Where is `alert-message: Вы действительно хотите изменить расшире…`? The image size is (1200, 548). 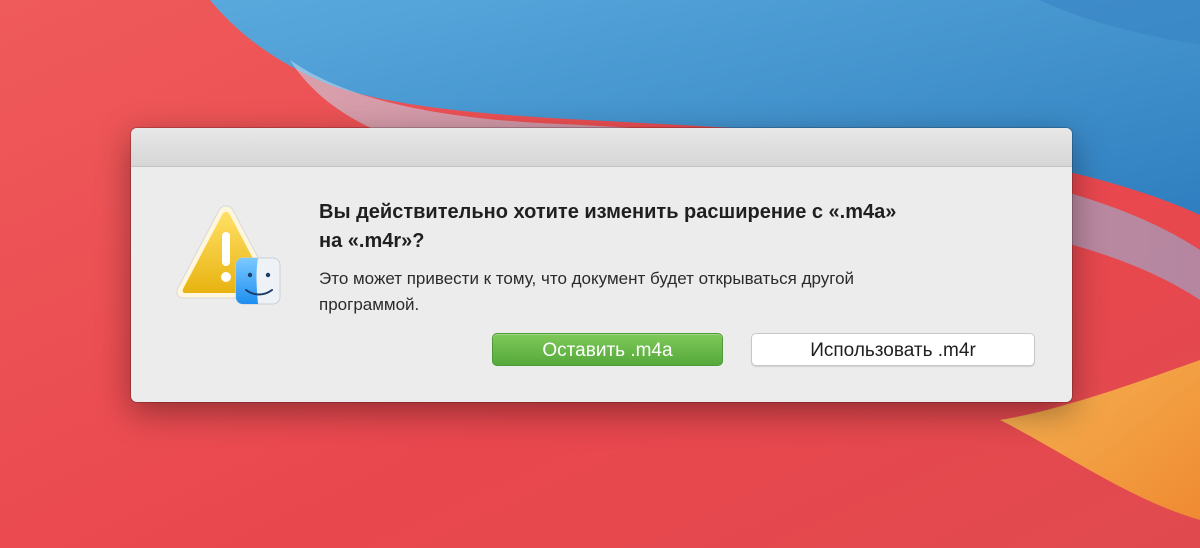
alert-message: Вы действительно хотите изменить расшире… is located at coordinates (679, 227).